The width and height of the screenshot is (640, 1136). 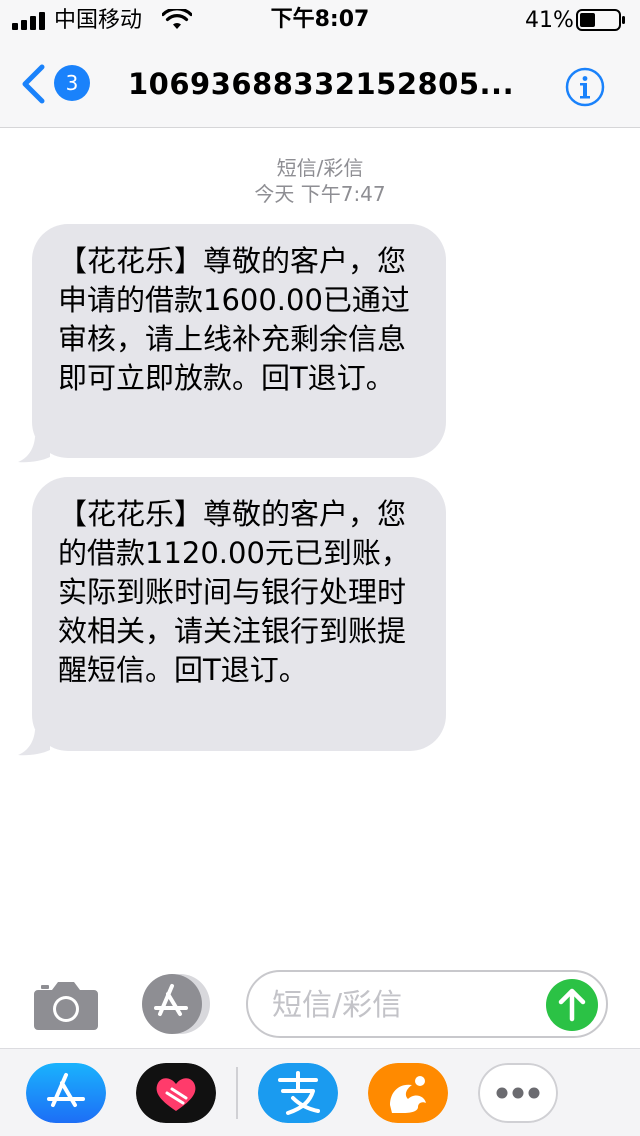 I want to click on battery-percentage: 41%, so click(x=549, y=20).